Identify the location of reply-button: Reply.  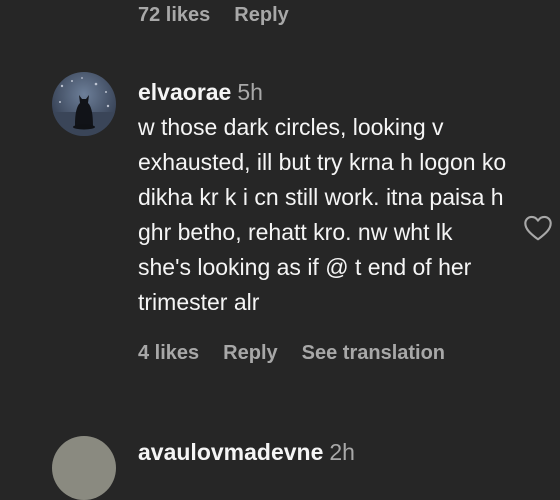
(250, 353).